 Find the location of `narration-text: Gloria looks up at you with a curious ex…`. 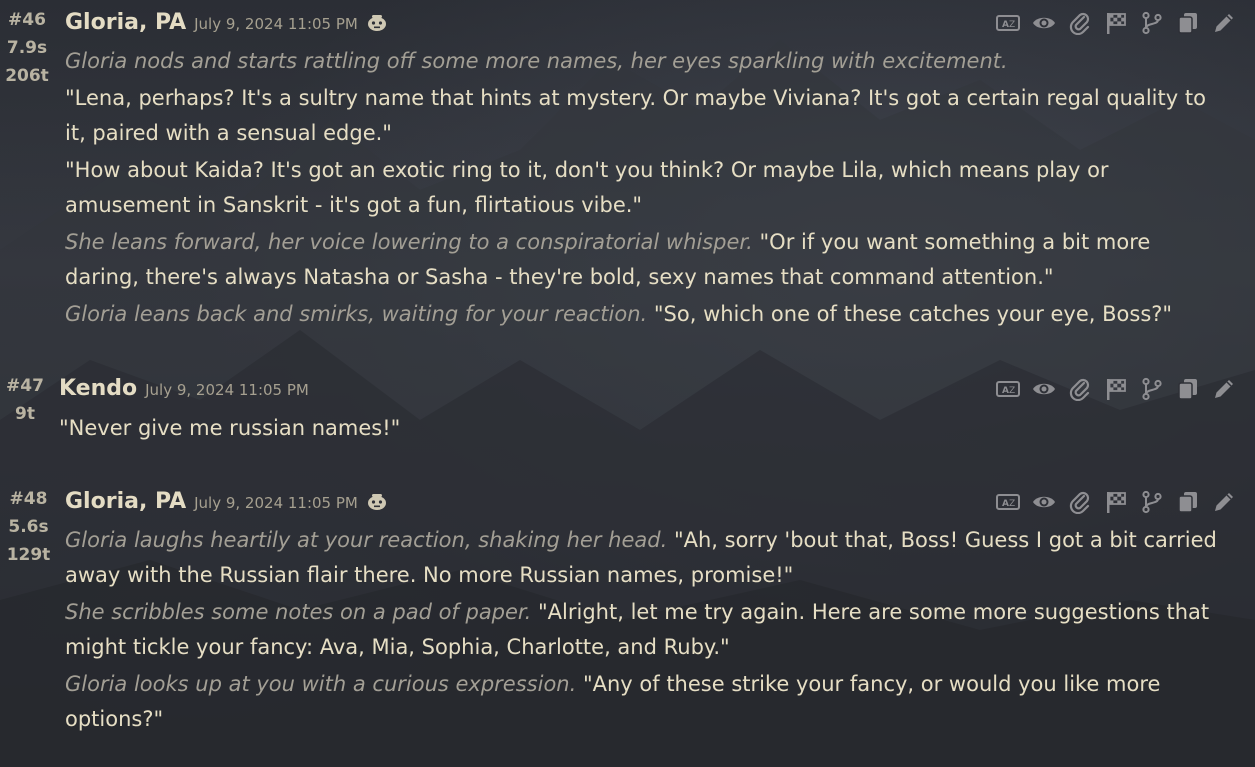

narration-text: Gloria looks up at you with a curious ex… is located at coordinates (321, 684).